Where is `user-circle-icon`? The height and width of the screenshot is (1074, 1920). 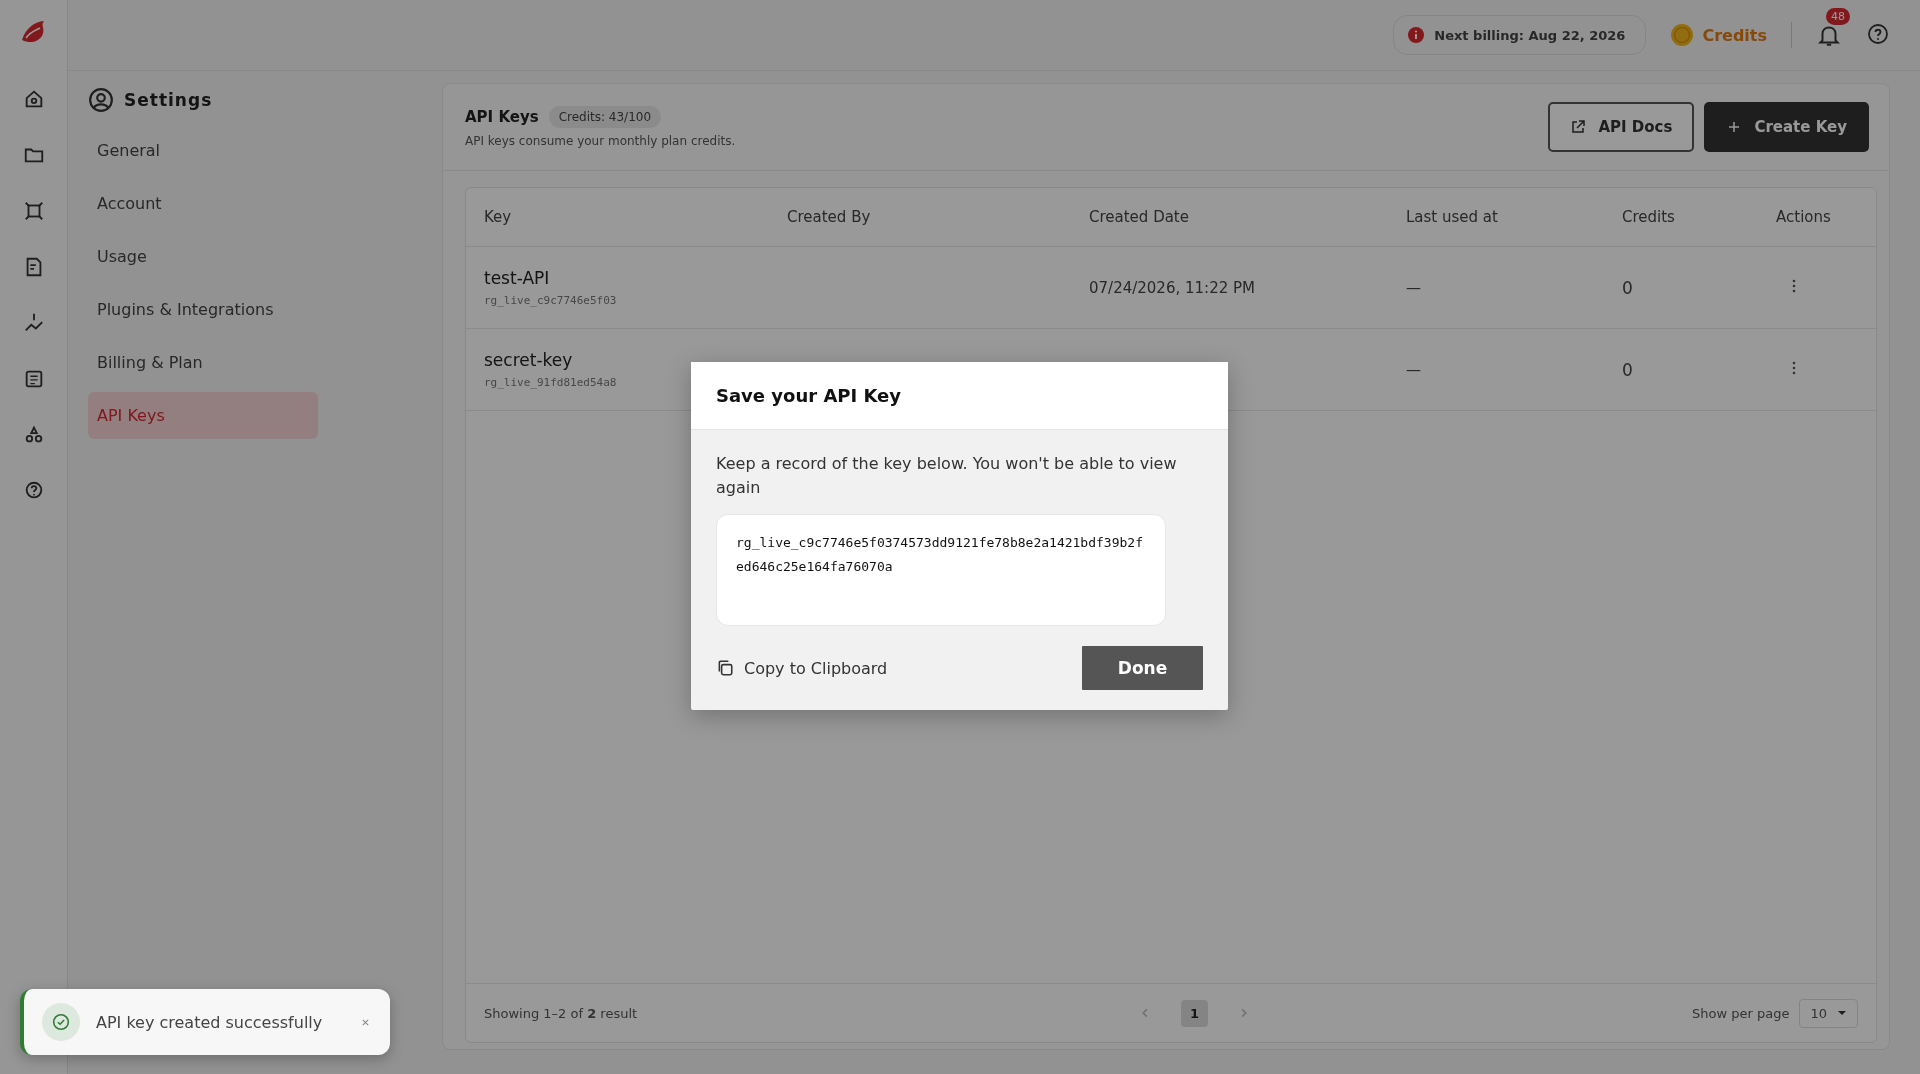 user-circle-icon is located at coordinates (101, 100).